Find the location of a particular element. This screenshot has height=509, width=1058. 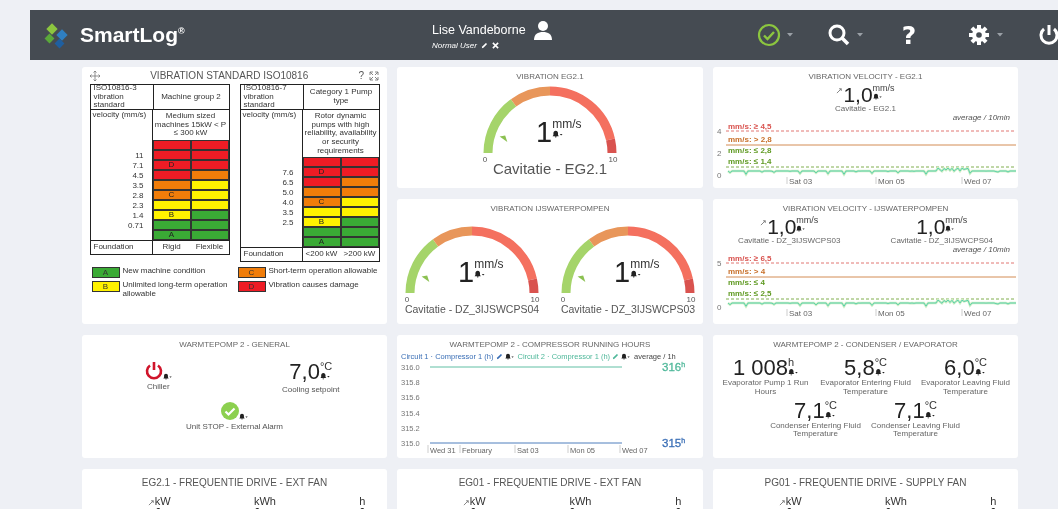

table-header: Machine group 2 is located at coordinates (190, 97).